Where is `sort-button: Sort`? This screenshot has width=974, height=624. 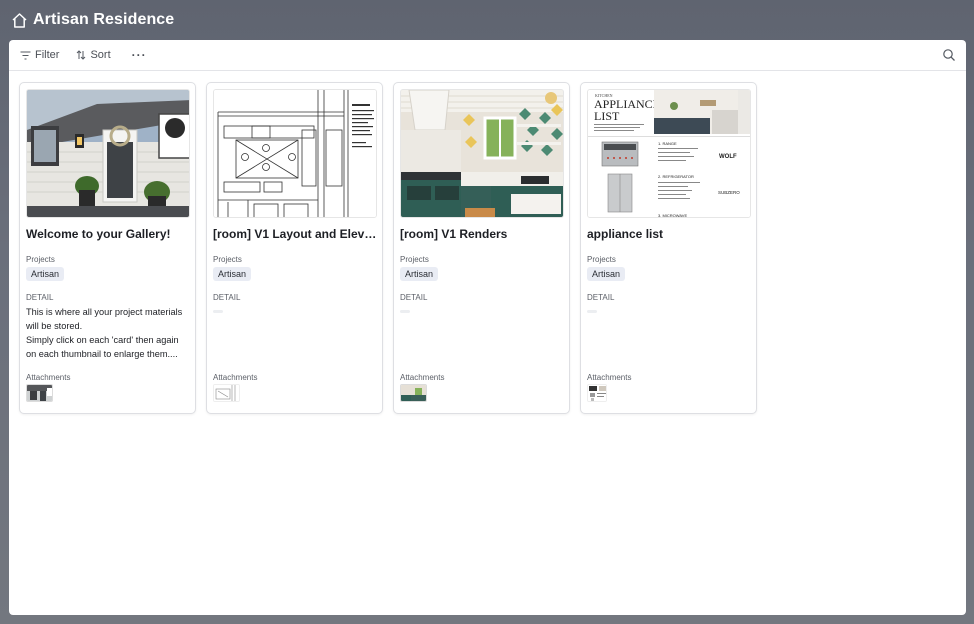 sort-button: Sort is located at coordinates (93, 55).